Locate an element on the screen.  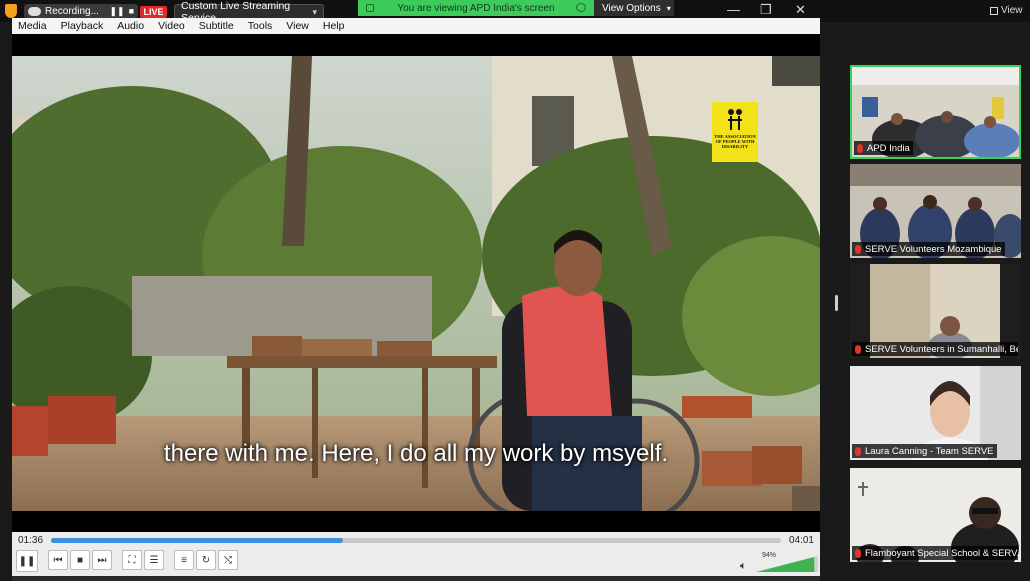
participant-tile: Laura Canning - Team SERVE is located at coordinates (935, 413).